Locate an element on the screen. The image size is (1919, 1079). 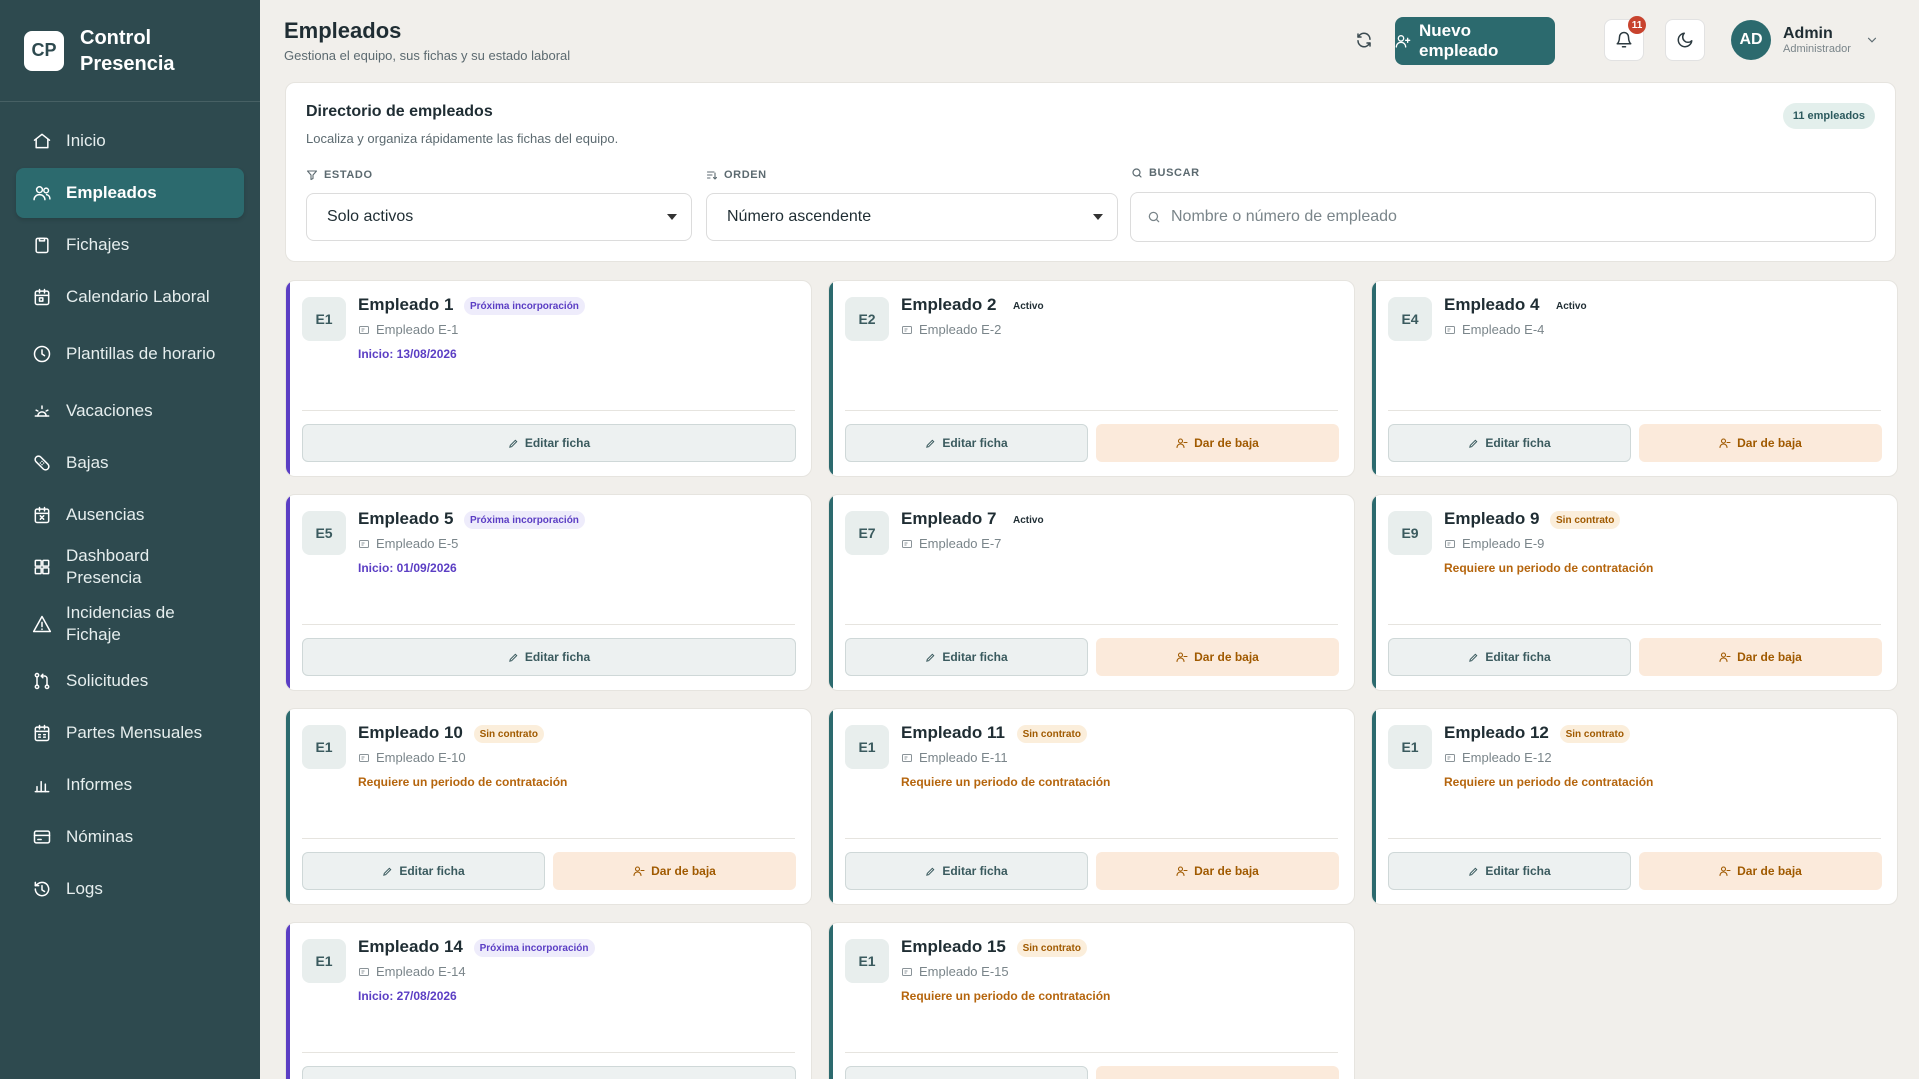
sidebar-item-partes-mensuales: Partes Mensuales is located at coordinates (130, 733).